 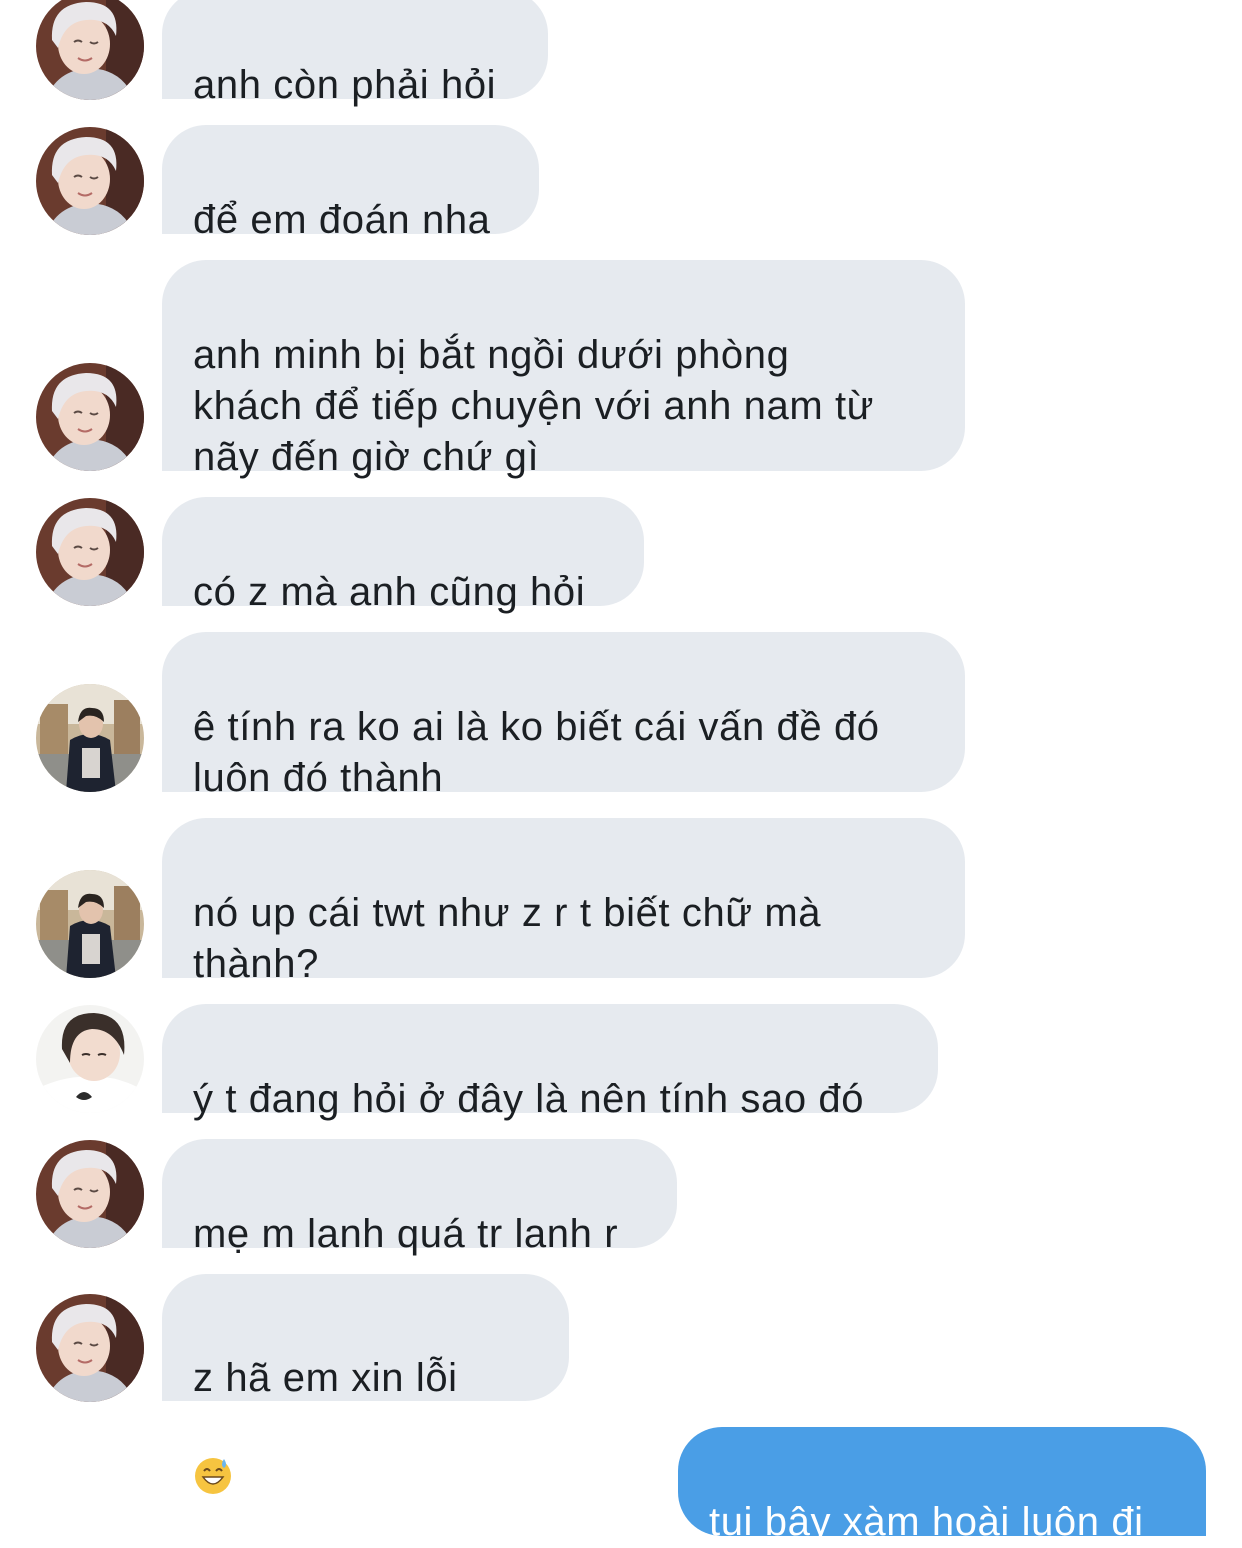 What do you see at coordinates (213, 1449) in the screenshot?
I see `grinning-sweat-emoji-icon` at bounding box center [213, 1449].